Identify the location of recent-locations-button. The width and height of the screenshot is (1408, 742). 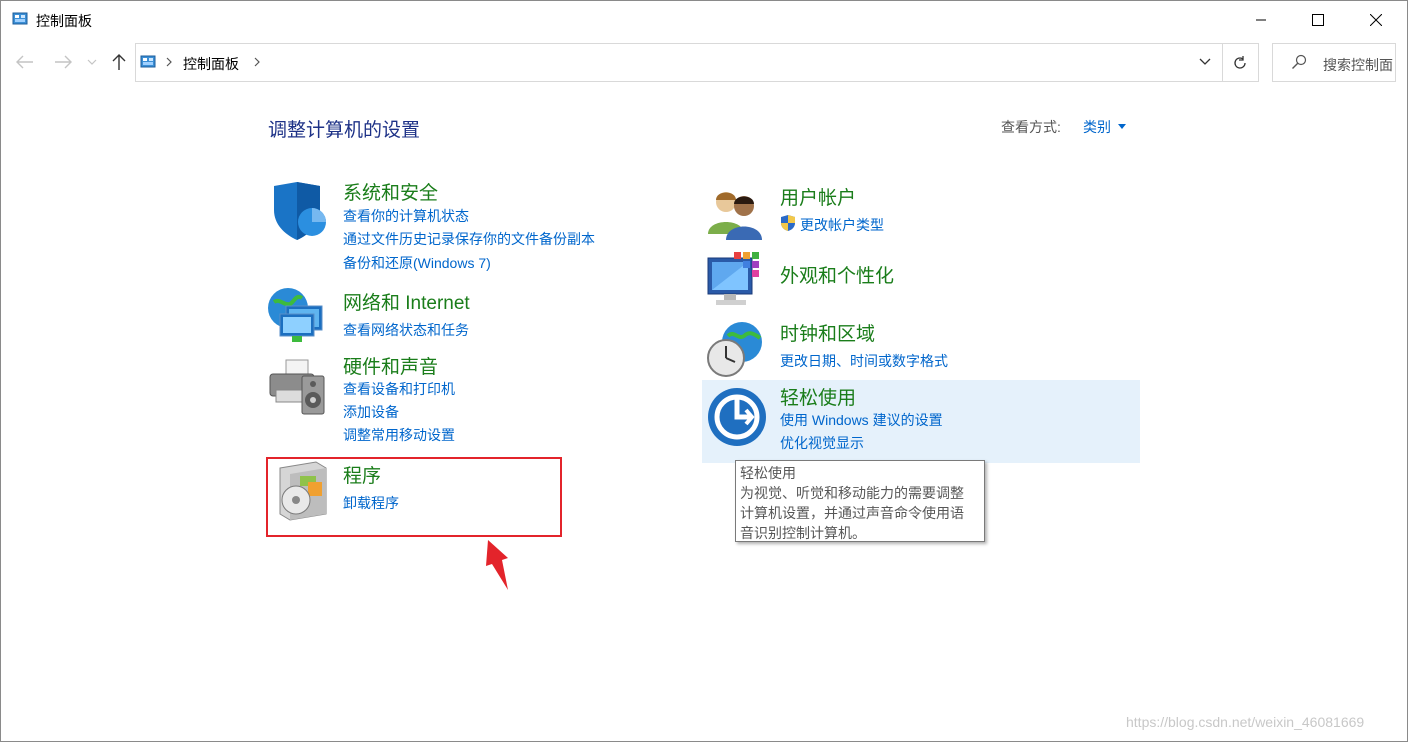
(92, 62).